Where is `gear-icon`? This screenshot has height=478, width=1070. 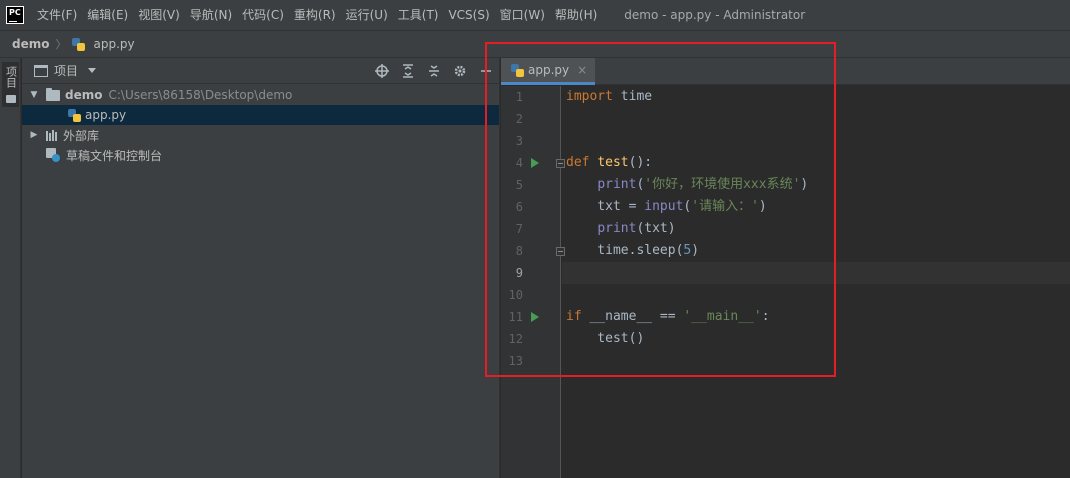 gear-icon is located at coordinates (460, 71).